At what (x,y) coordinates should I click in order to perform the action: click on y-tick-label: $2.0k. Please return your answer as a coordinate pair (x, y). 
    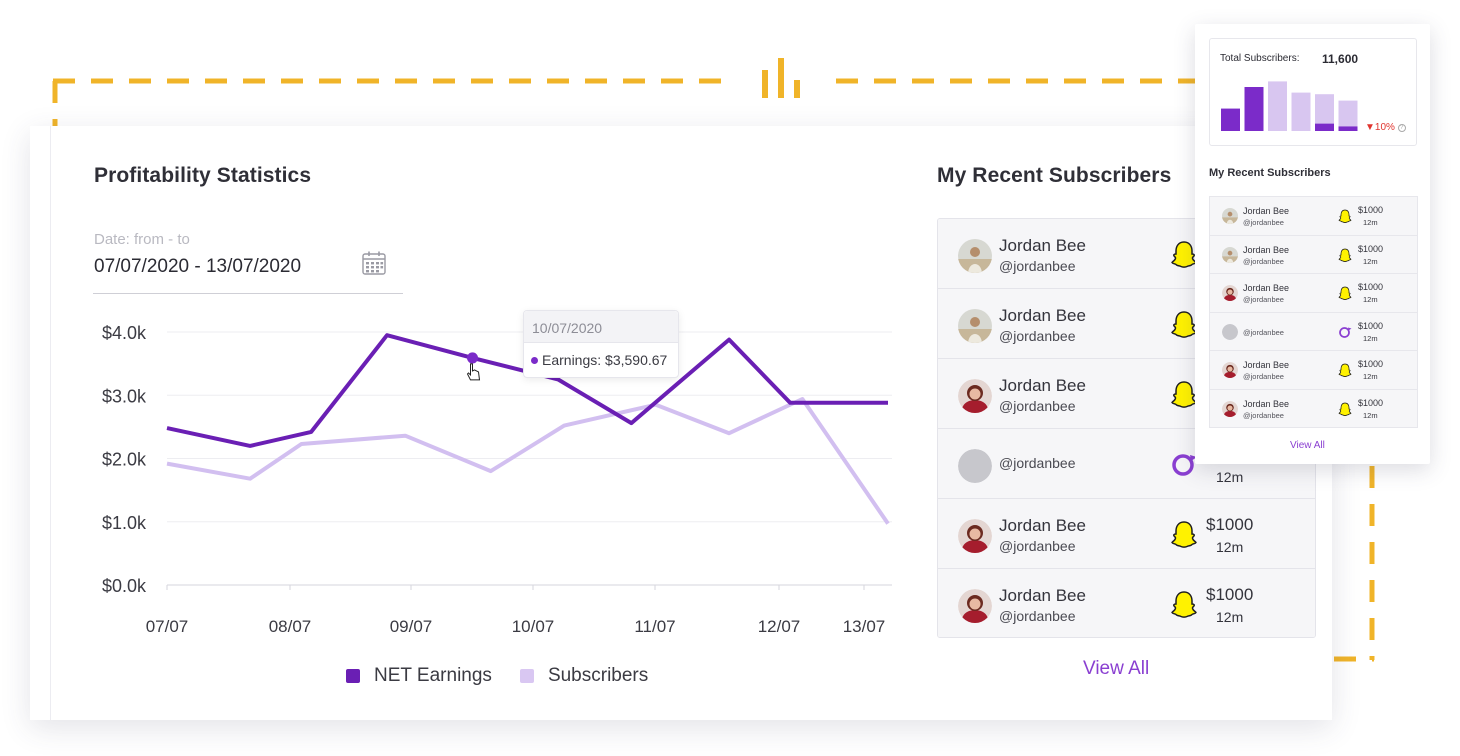
    Looking at the image, I should click on (124, 460).